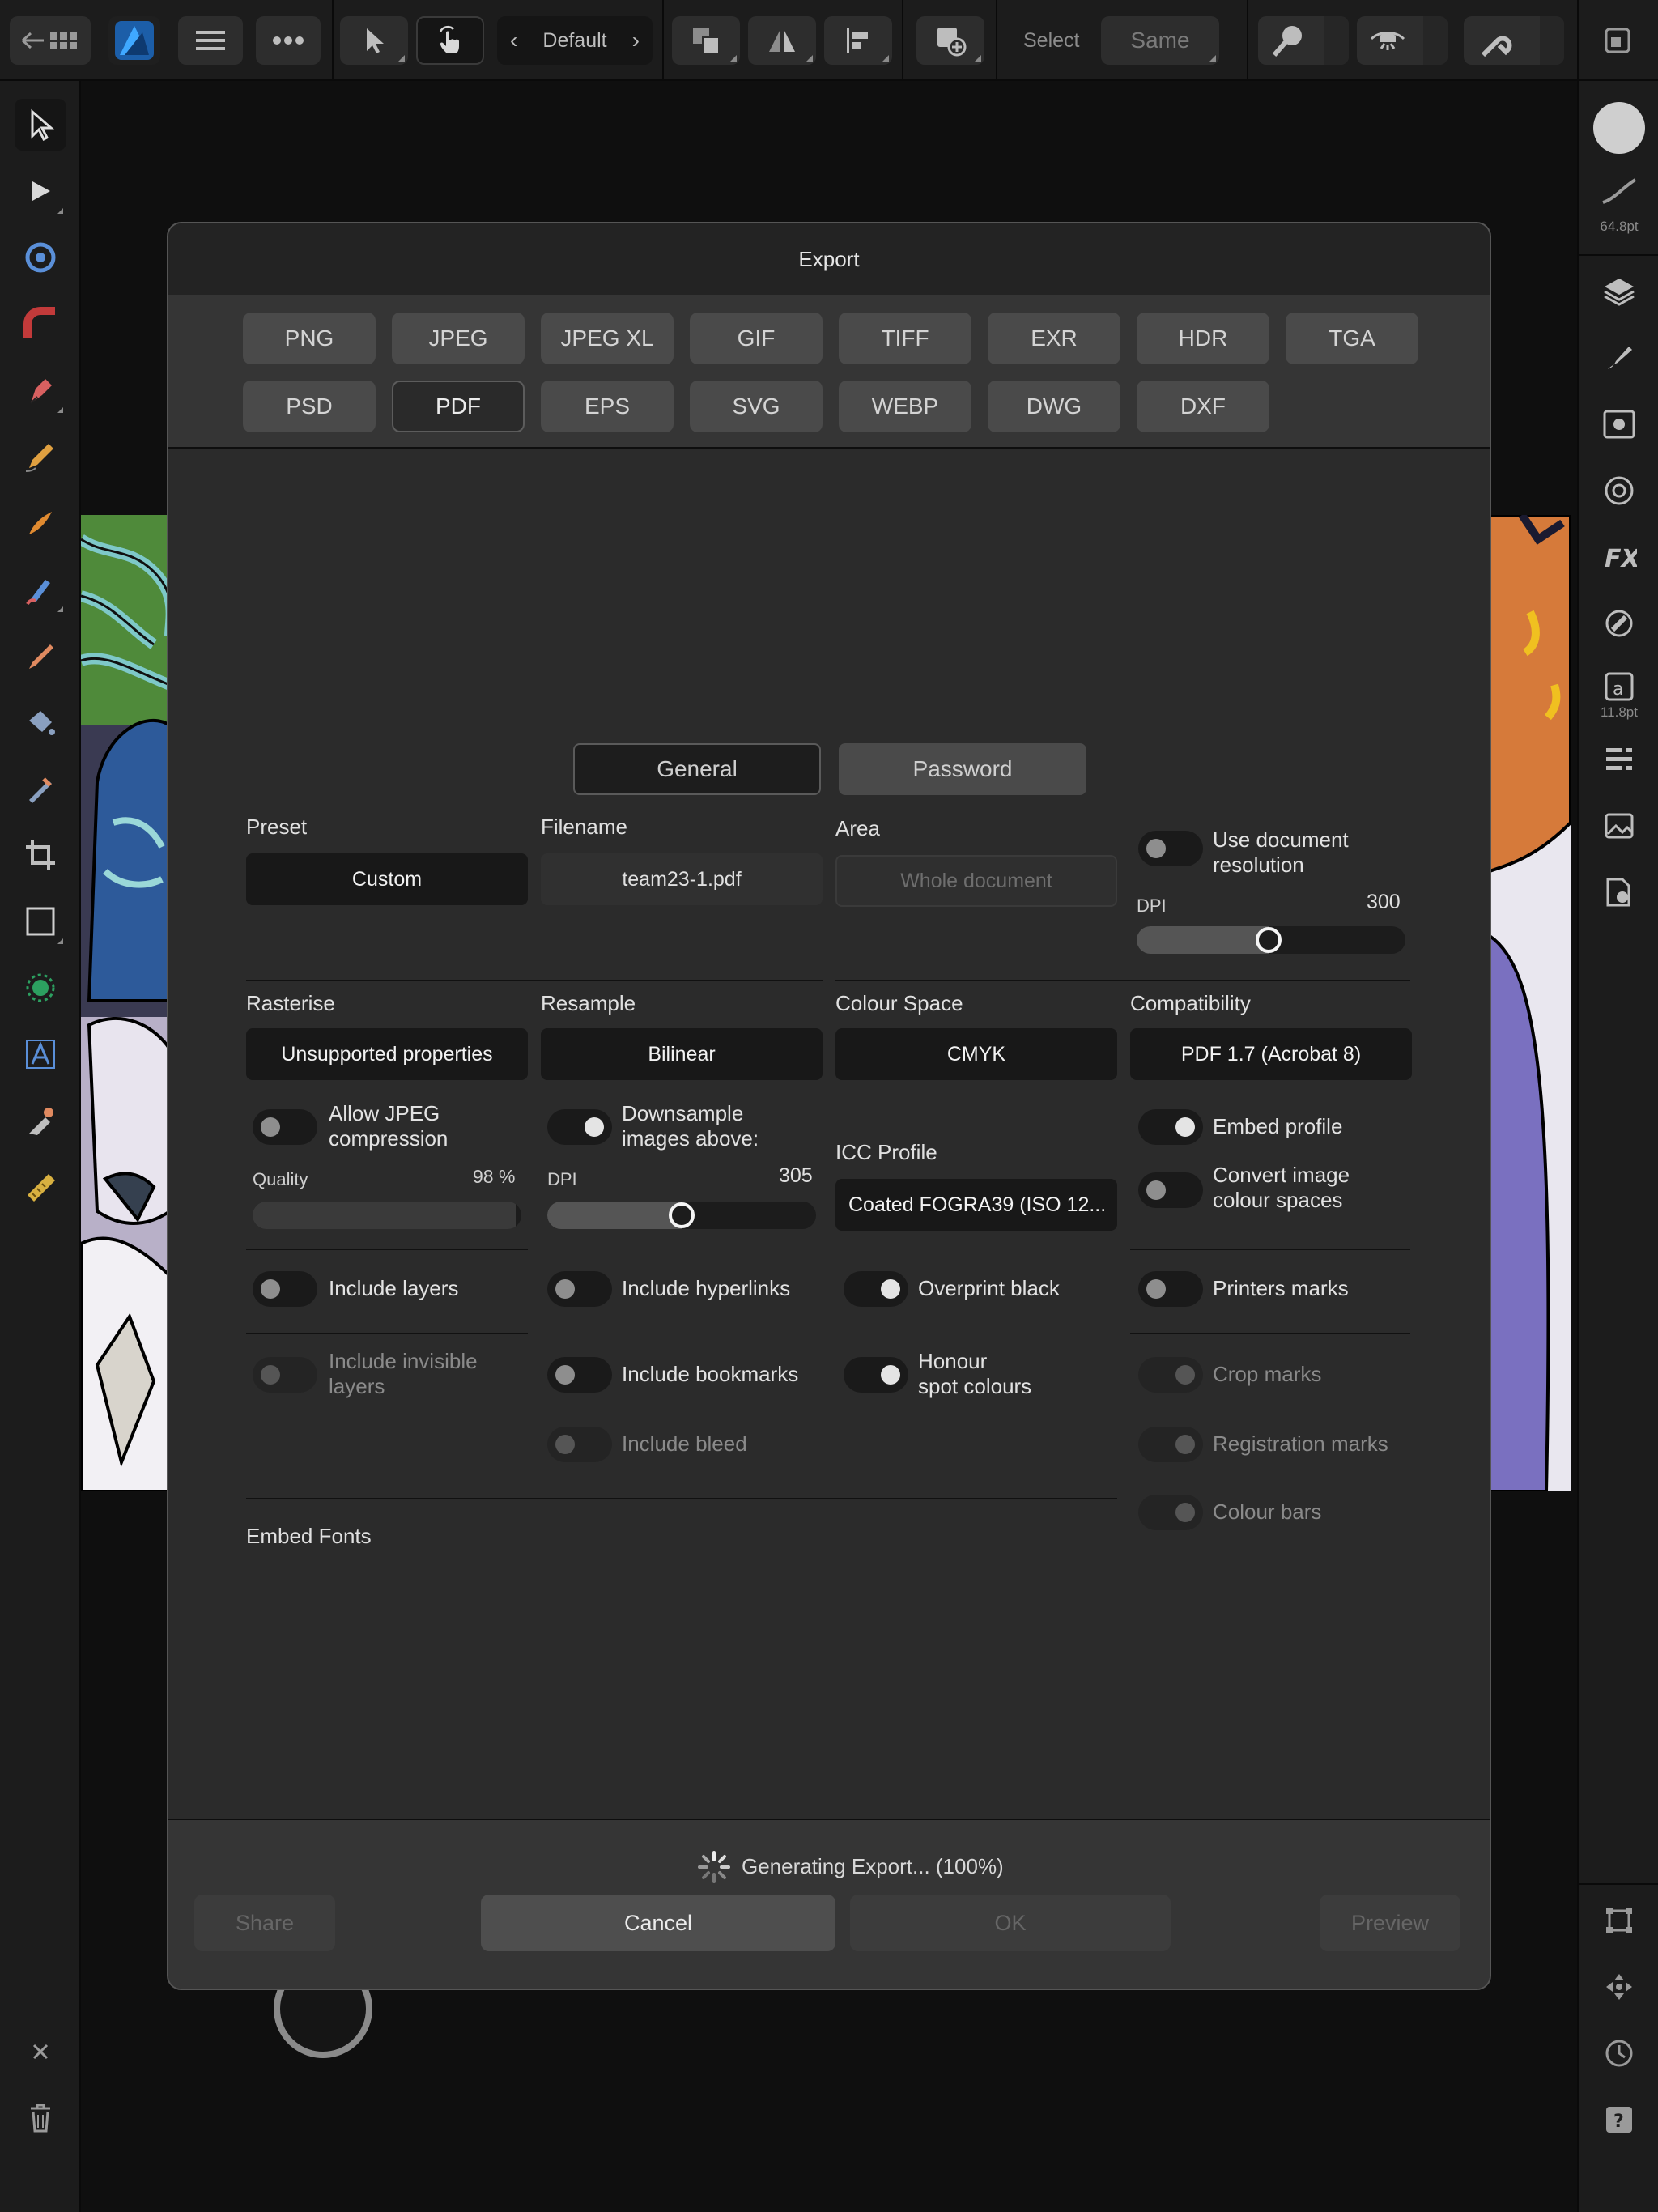 The height and width of the screenshot is (2212, 1658). I want to click on resample-dropdown: Bilinear, so click(682, 1054).